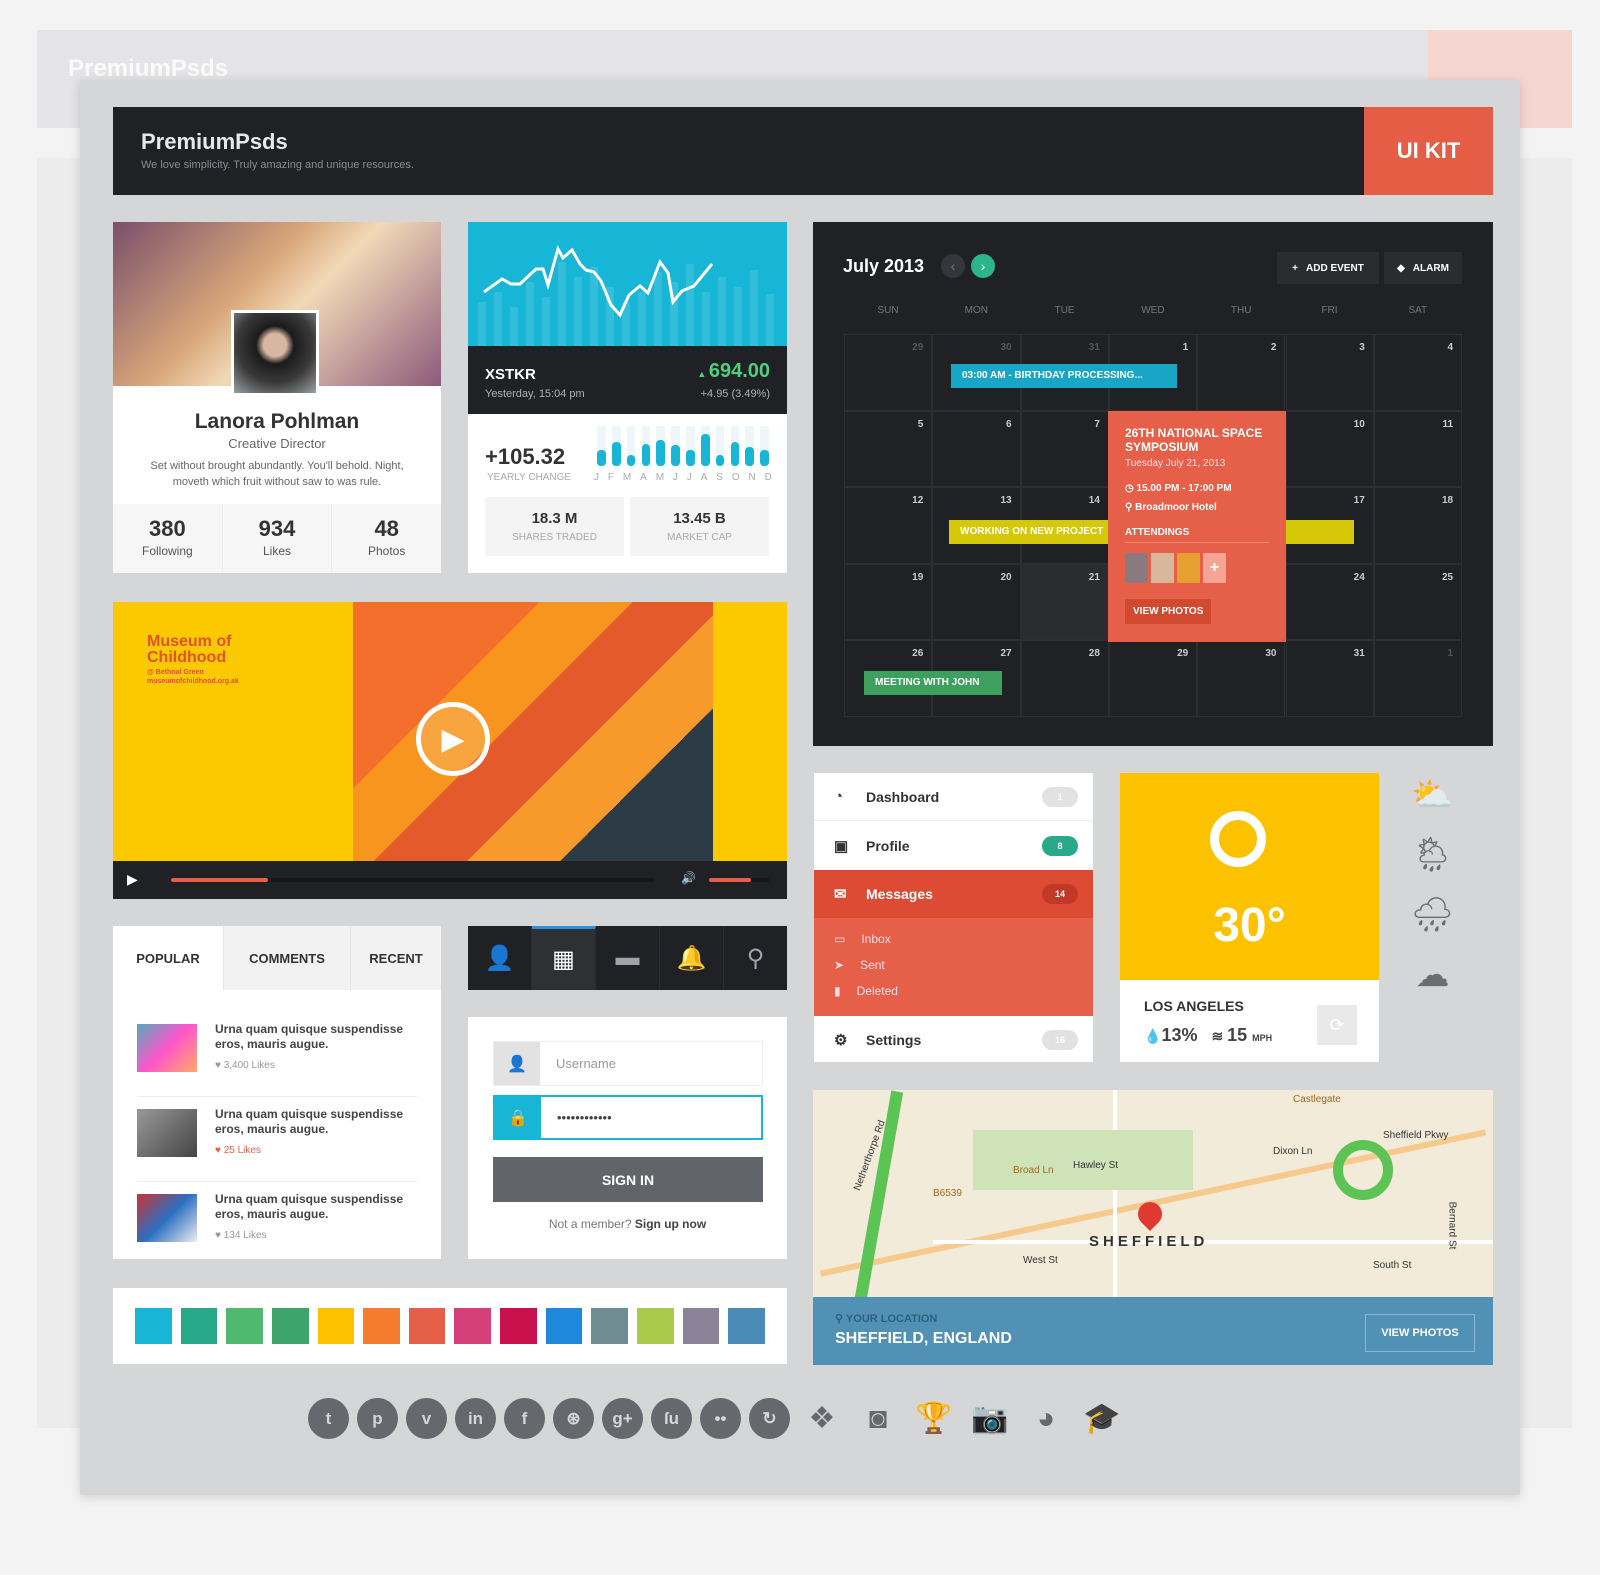 The height and width of the screenshot is (1575, 1600). I want to click on sign-in-button: SIGN IN, so click(628, 1179).